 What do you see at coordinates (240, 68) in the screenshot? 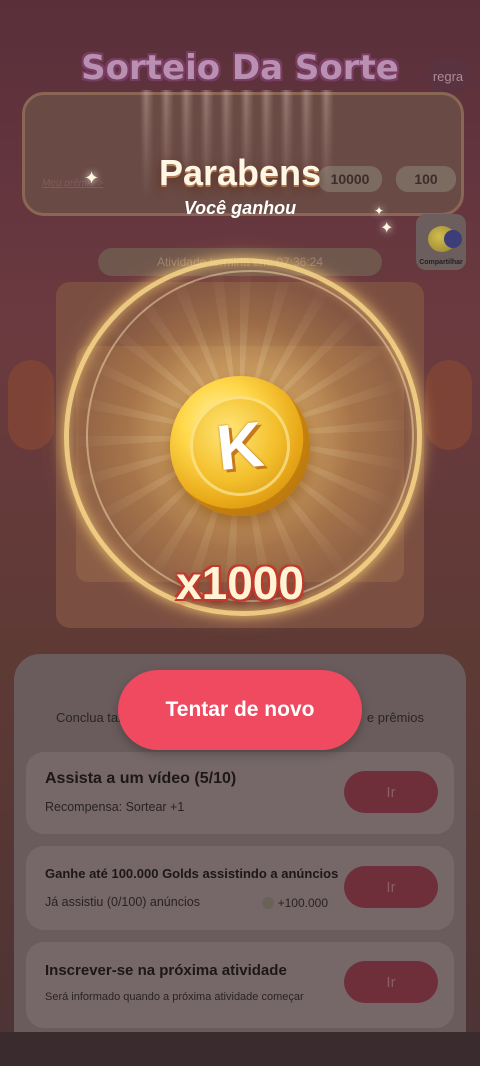
I see `page-title: Sorteio Da Sorte` at bounding box center [240, 68].